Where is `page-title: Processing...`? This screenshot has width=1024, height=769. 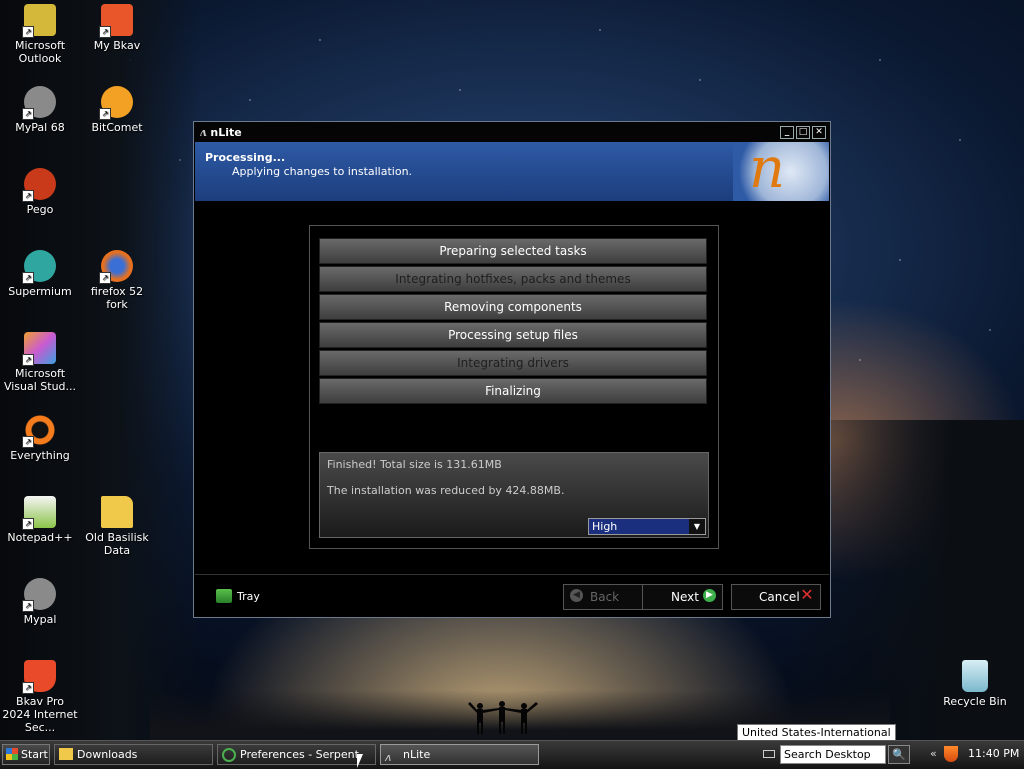
page-title: Processing... is located at coordinates (245, 157).